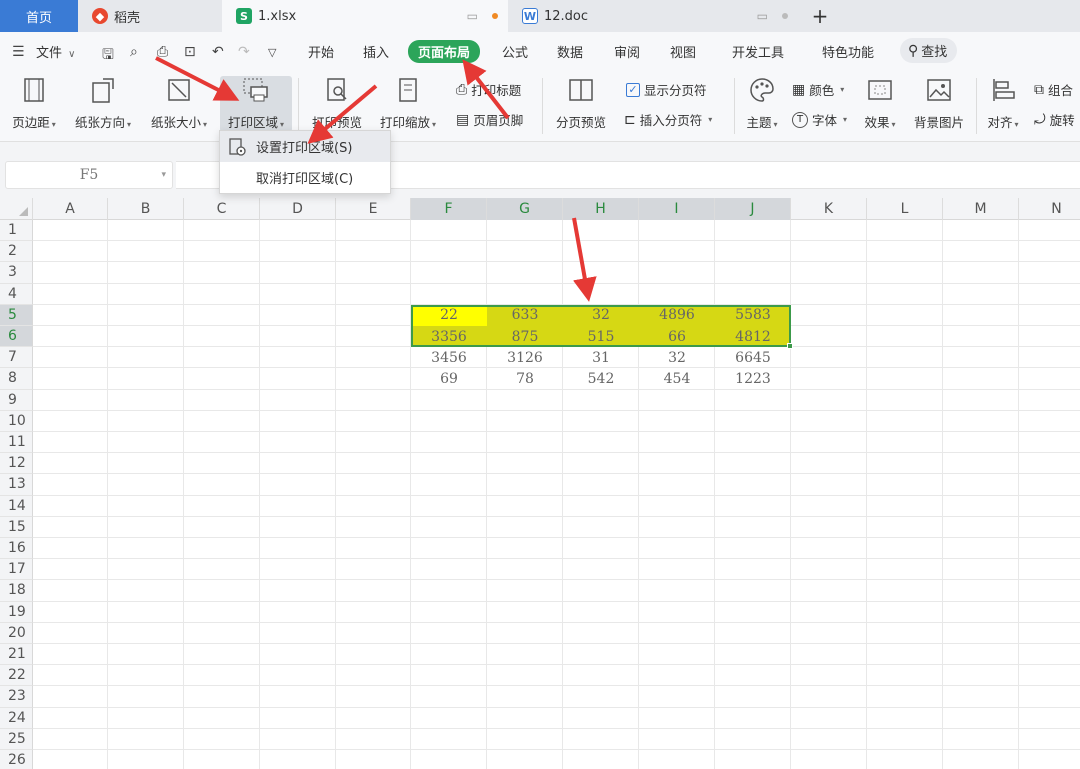 The image size is (1080, 769). Describe the element at coordinates (16, 315) in the screenshot. I see `row-header-5: 5` at that location.